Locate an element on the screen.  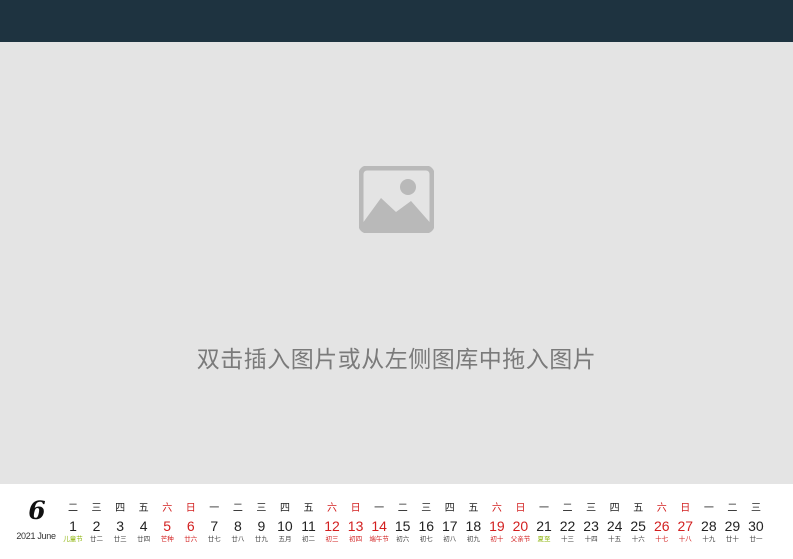
day-number: 1 is located at coordinates (73, 526).